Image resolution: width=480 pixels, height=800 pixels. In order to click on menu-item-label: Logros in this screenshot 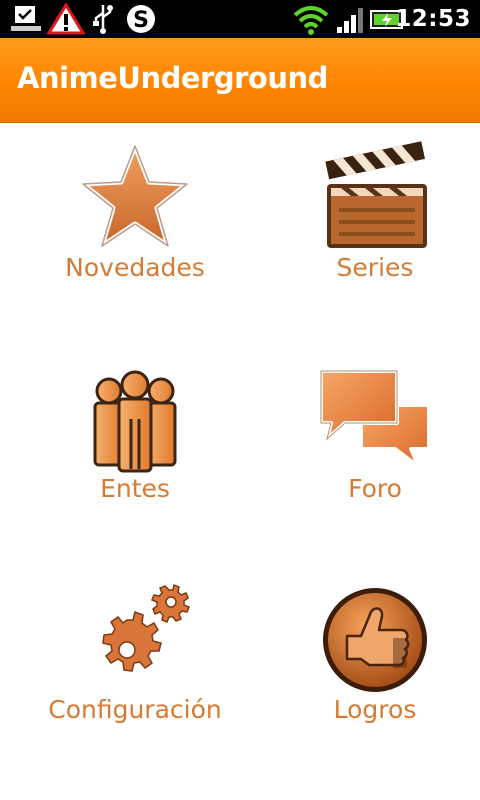, I will do `click(375, 709)`.